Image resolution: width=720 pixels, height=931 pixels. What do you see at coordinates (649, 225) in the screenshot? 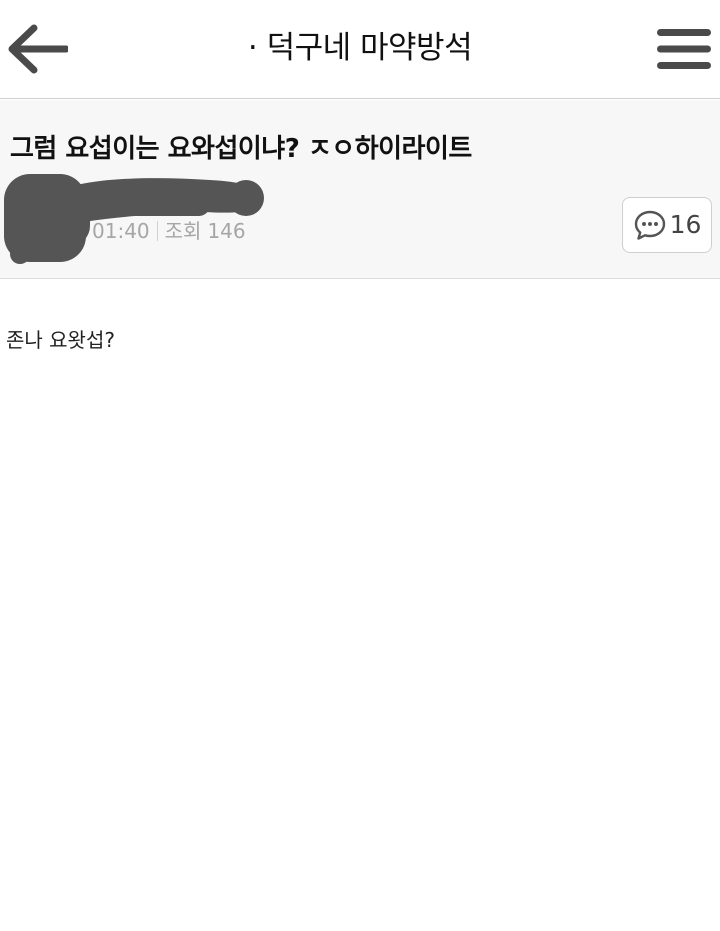
I see `speech-bubble-icon` at bounding box center [649, 225].